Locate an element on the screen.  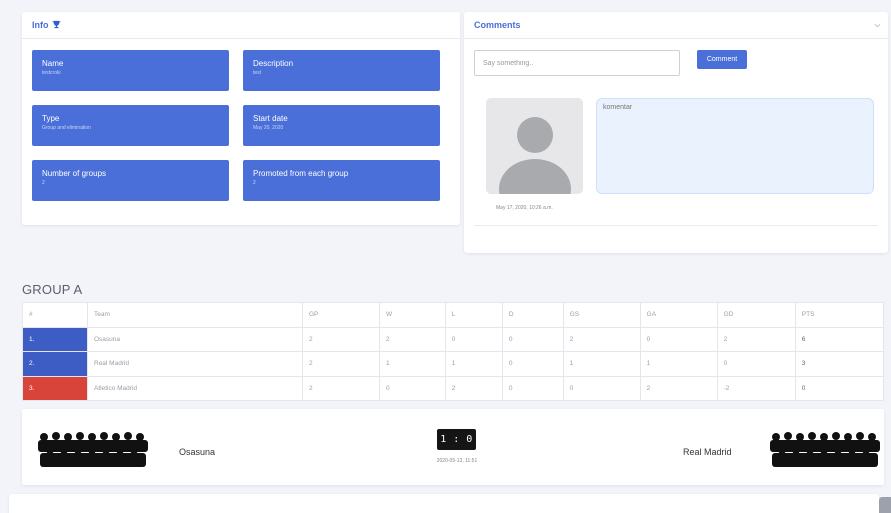
col-l: L is located at coordinates (473, 315).